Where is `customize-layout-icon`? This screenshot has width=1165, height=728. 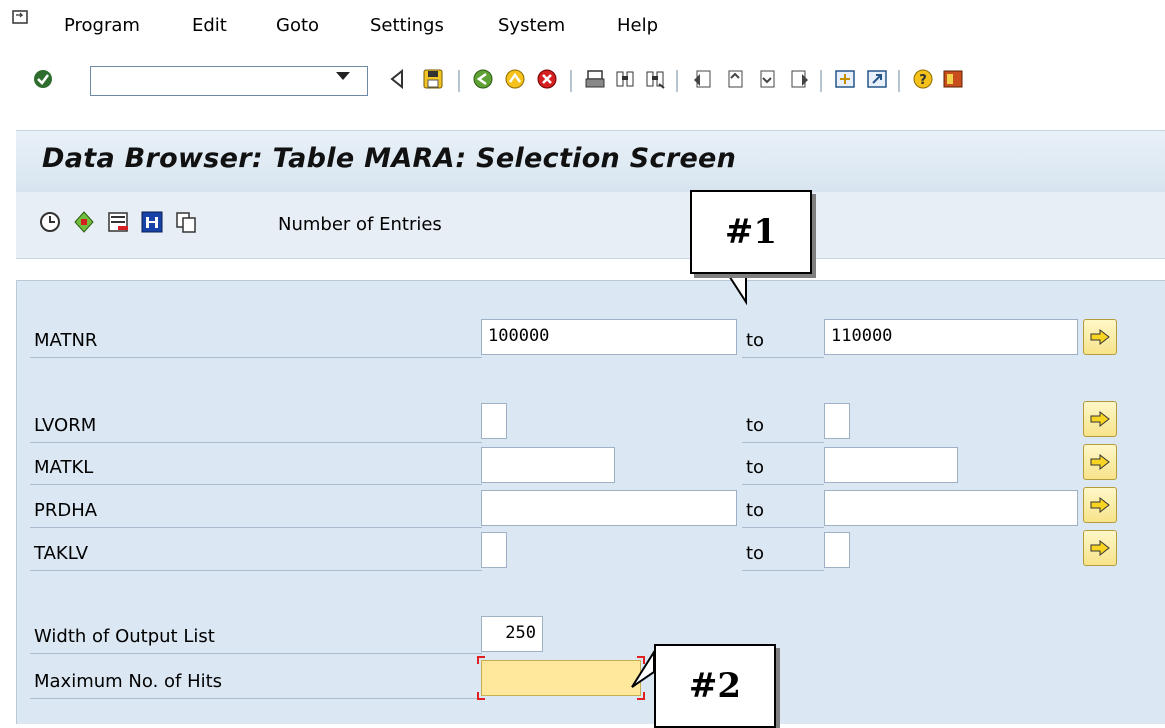
customize-layout-icon is located at coordinates (953, 79).